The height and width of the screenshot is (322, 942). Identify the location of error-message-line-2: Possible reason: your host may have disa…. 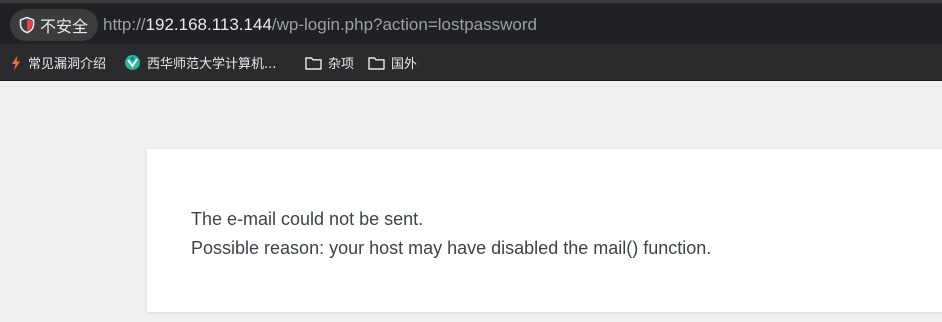
(451, 248).